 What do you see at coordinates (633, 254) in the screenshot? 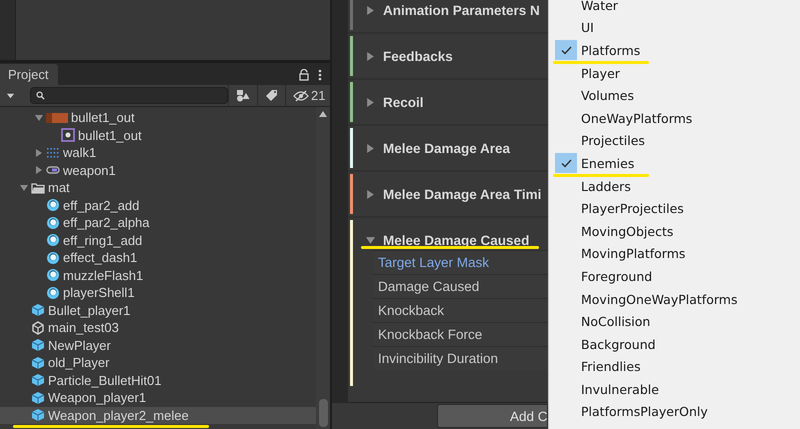
I see `layer-name: MovingPlatforms` at bounding box center [633, 254].